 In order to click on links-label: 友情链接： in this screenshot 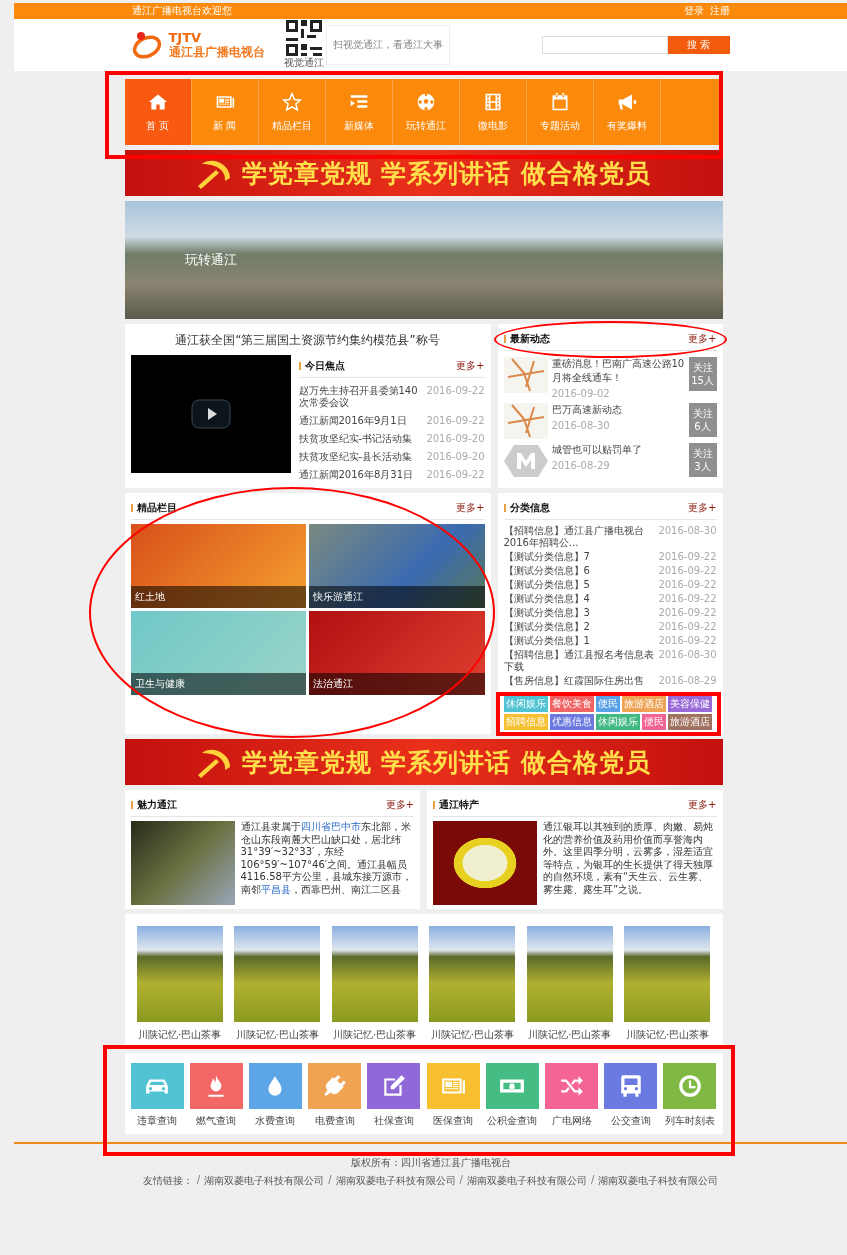, I will do `click(167, 1181)`.